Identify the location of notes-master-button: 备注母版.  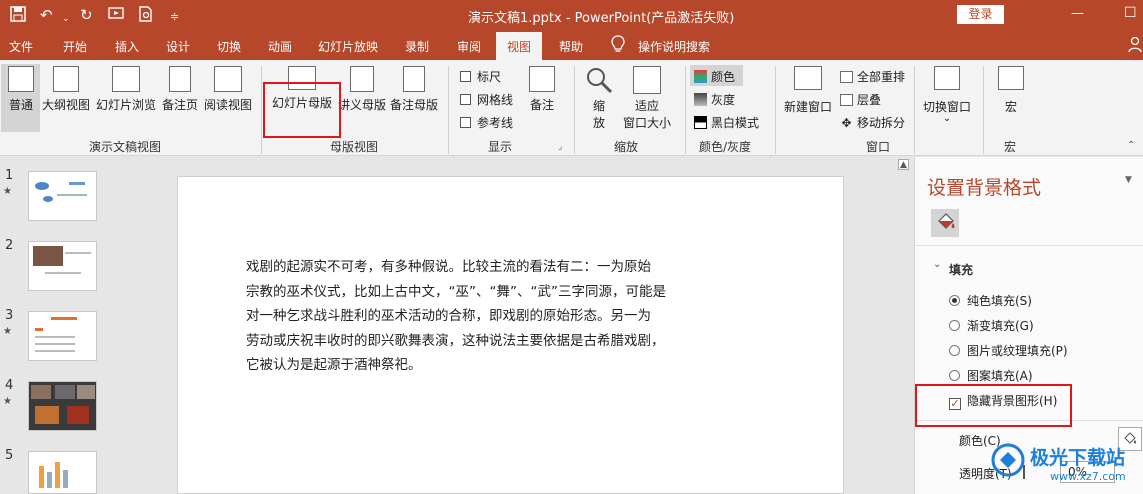
(414, 89).